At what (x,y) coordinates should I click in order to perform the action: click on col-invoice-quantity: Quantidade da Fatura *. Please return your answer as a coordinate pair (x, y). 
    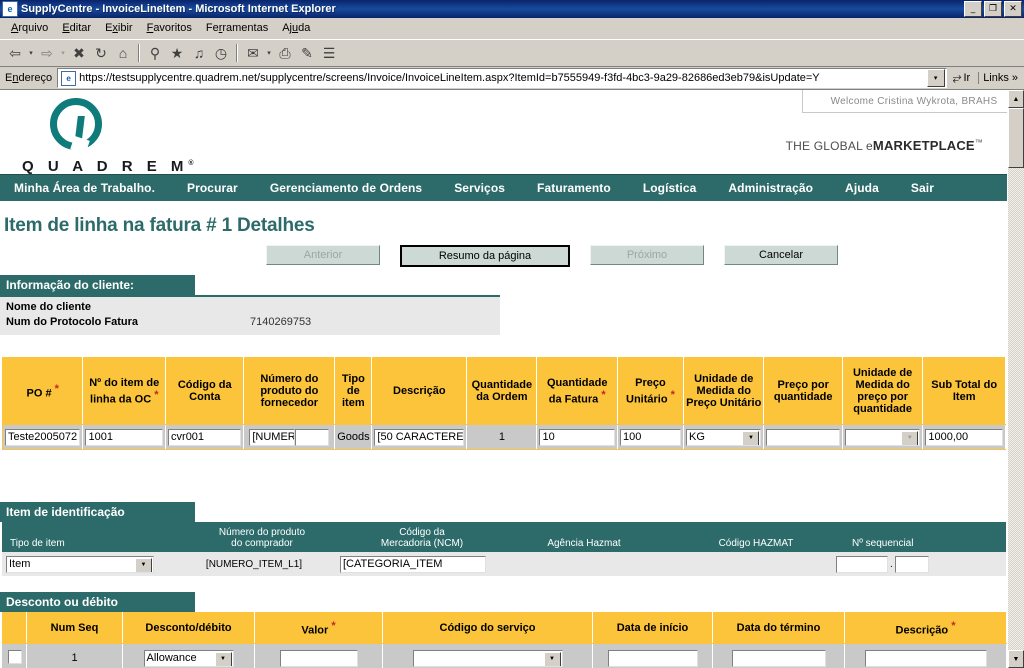
    Looking at the image, I should click on (577, 391).